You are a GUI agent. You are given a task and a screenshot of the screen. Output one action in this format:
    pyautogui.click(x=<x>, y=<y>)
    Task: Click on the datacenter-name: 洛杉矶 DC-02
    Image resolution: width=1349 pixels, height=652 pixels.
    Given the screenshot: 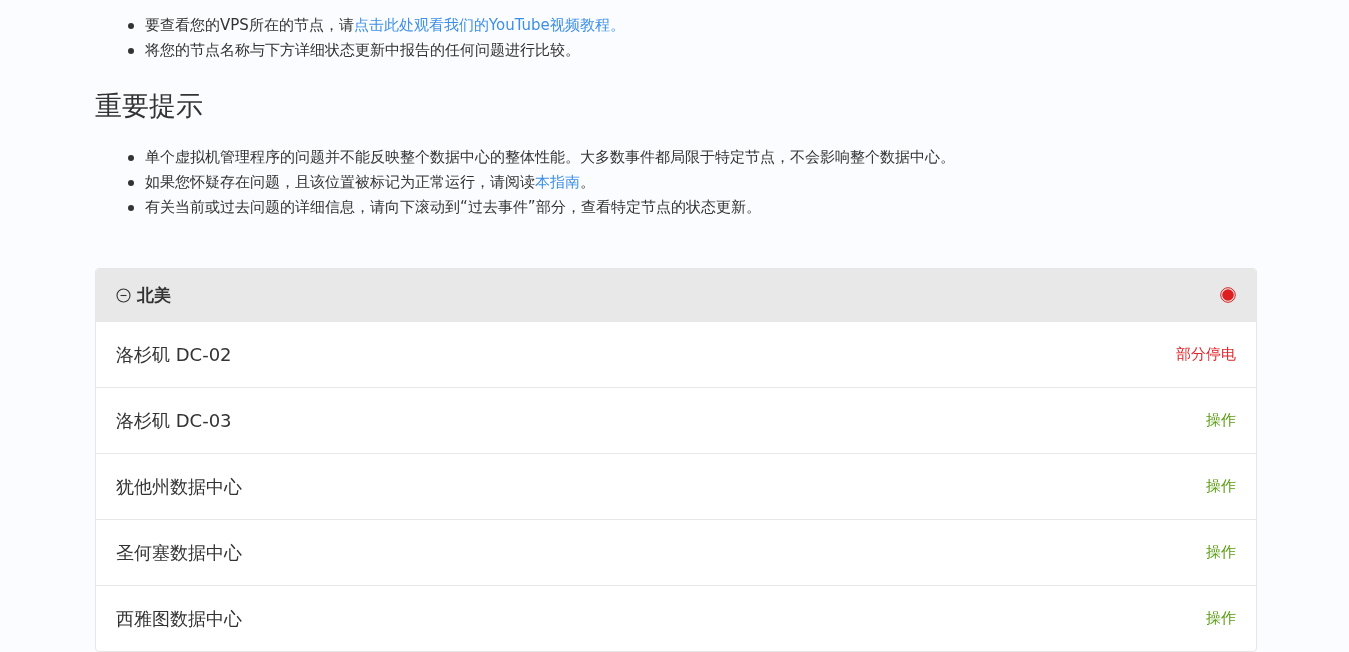 What is the action you would take?
    pyautogui.click(x=174, y=354)
    